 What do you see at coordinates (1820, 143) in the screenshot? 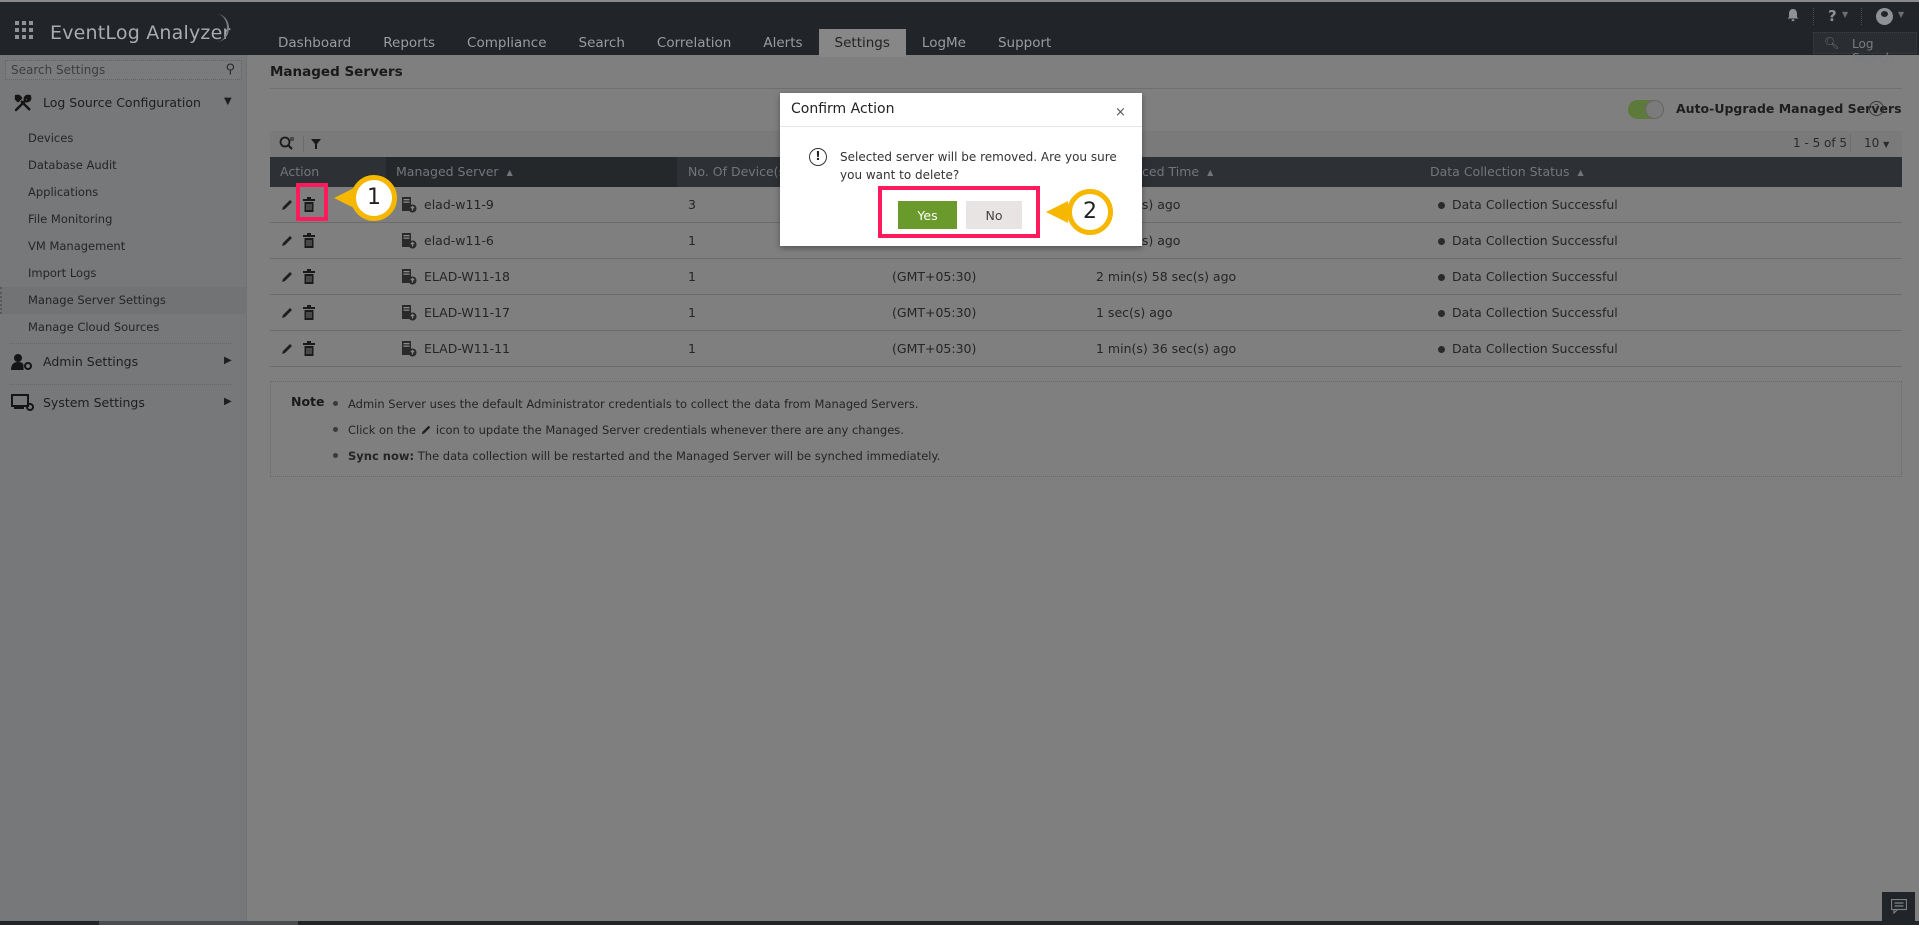
I see `pagination-range: 1 - 5 of 5` at bounding box center [1820, 143].